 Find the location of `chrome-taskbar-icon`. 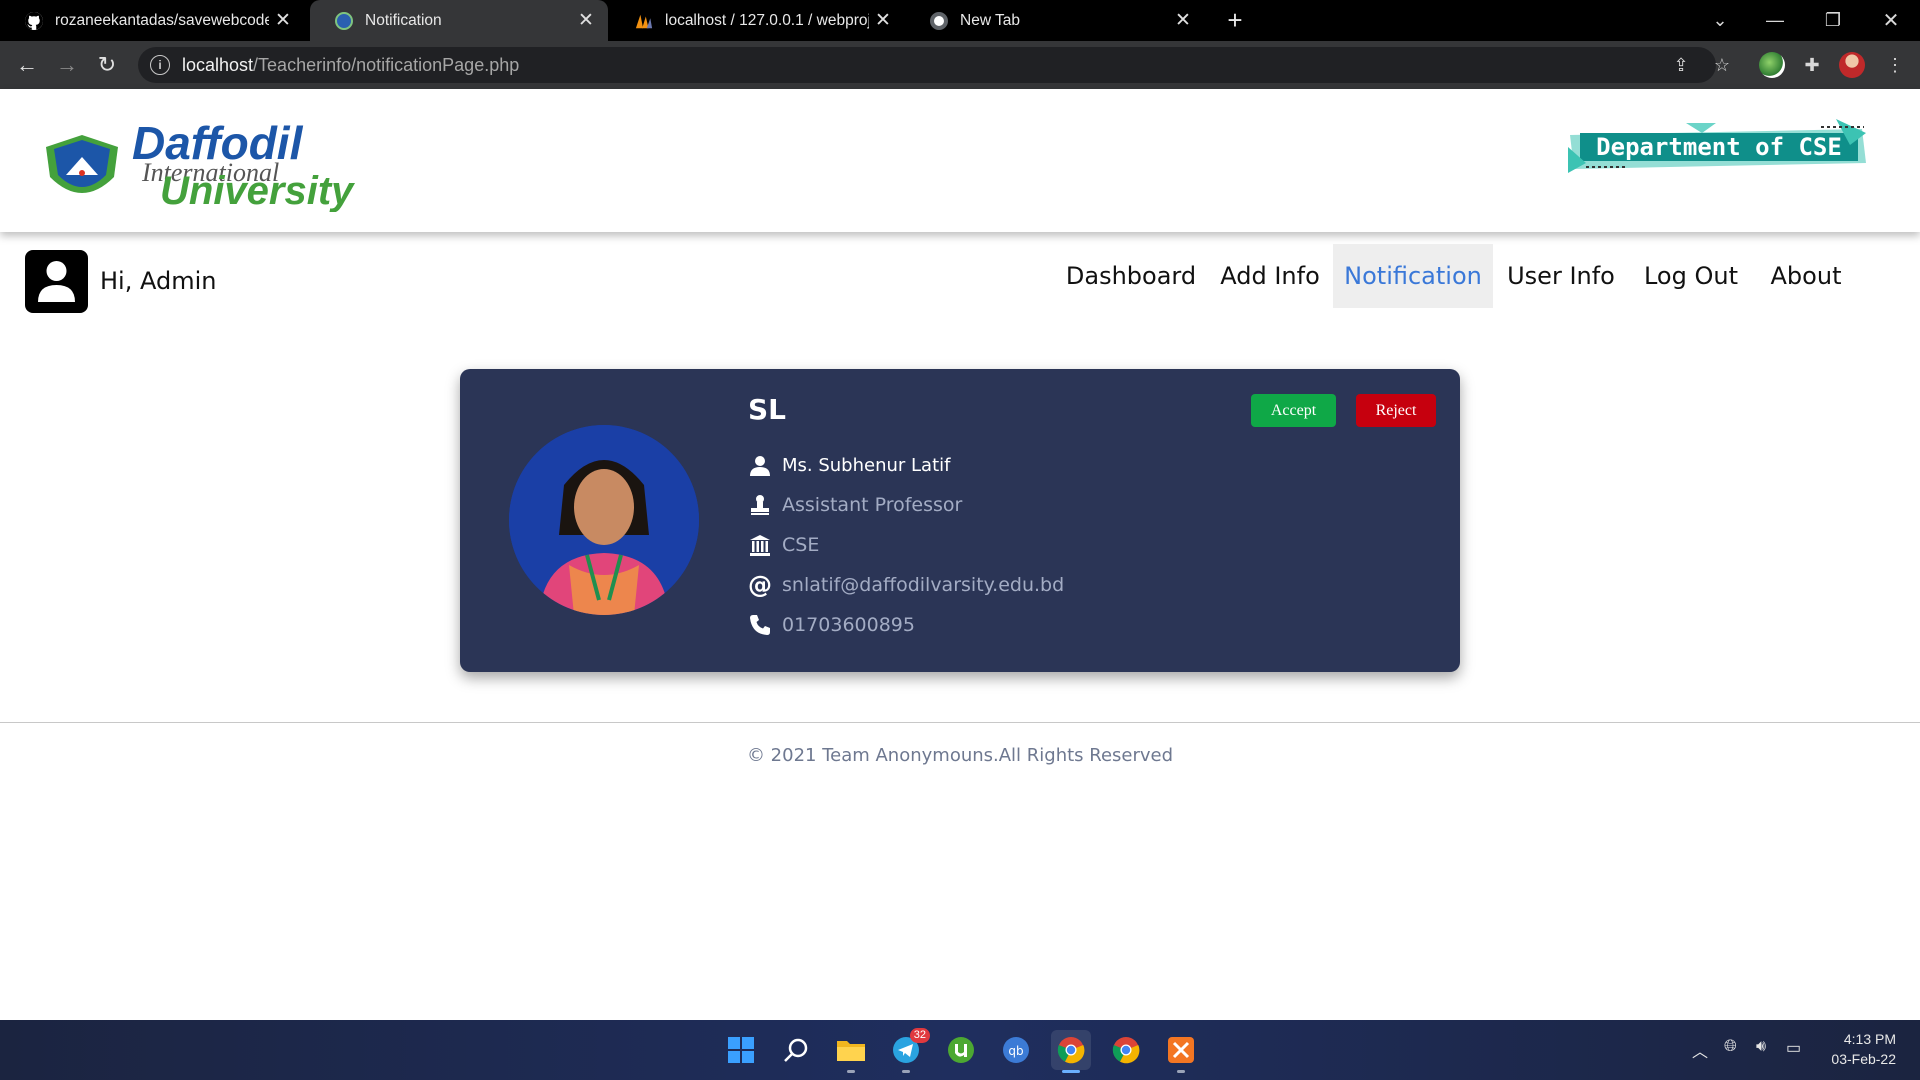

chrome-taskbar-icon is located at coordinates (1071, 1051).